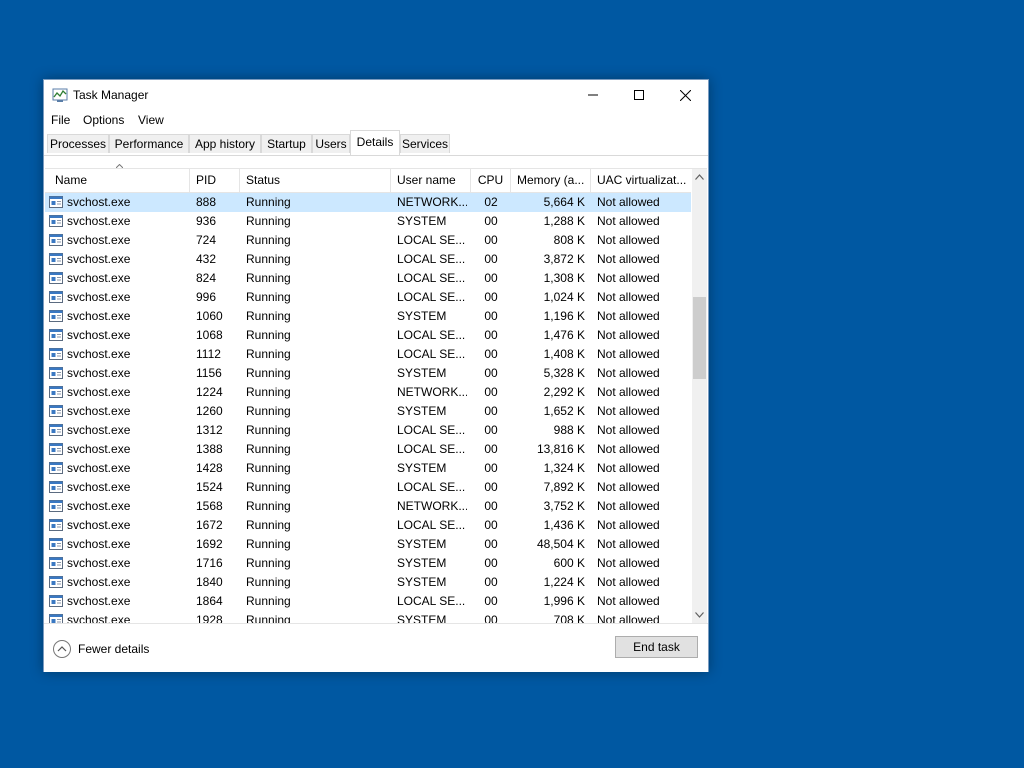 Image resolution: width=1024 pixels, height=768 pixels. What do you see at coordinates (209, 373) in the screenshot?
I see `cell-pid: 1156` at bounding box center [209, 373].